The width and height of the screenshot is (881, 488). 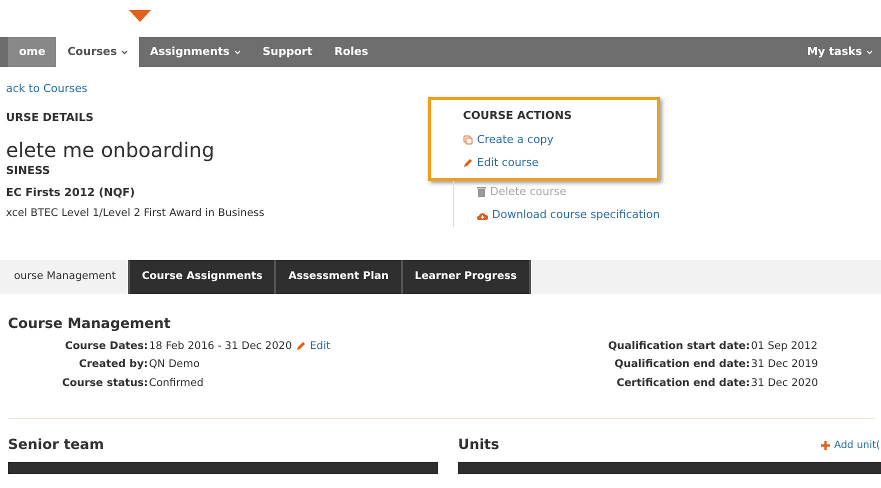 What do you see at coordinates (111, 150) in the screenshot?
I see `course-title: elete me onboarding` at bounding box center [111, 150].